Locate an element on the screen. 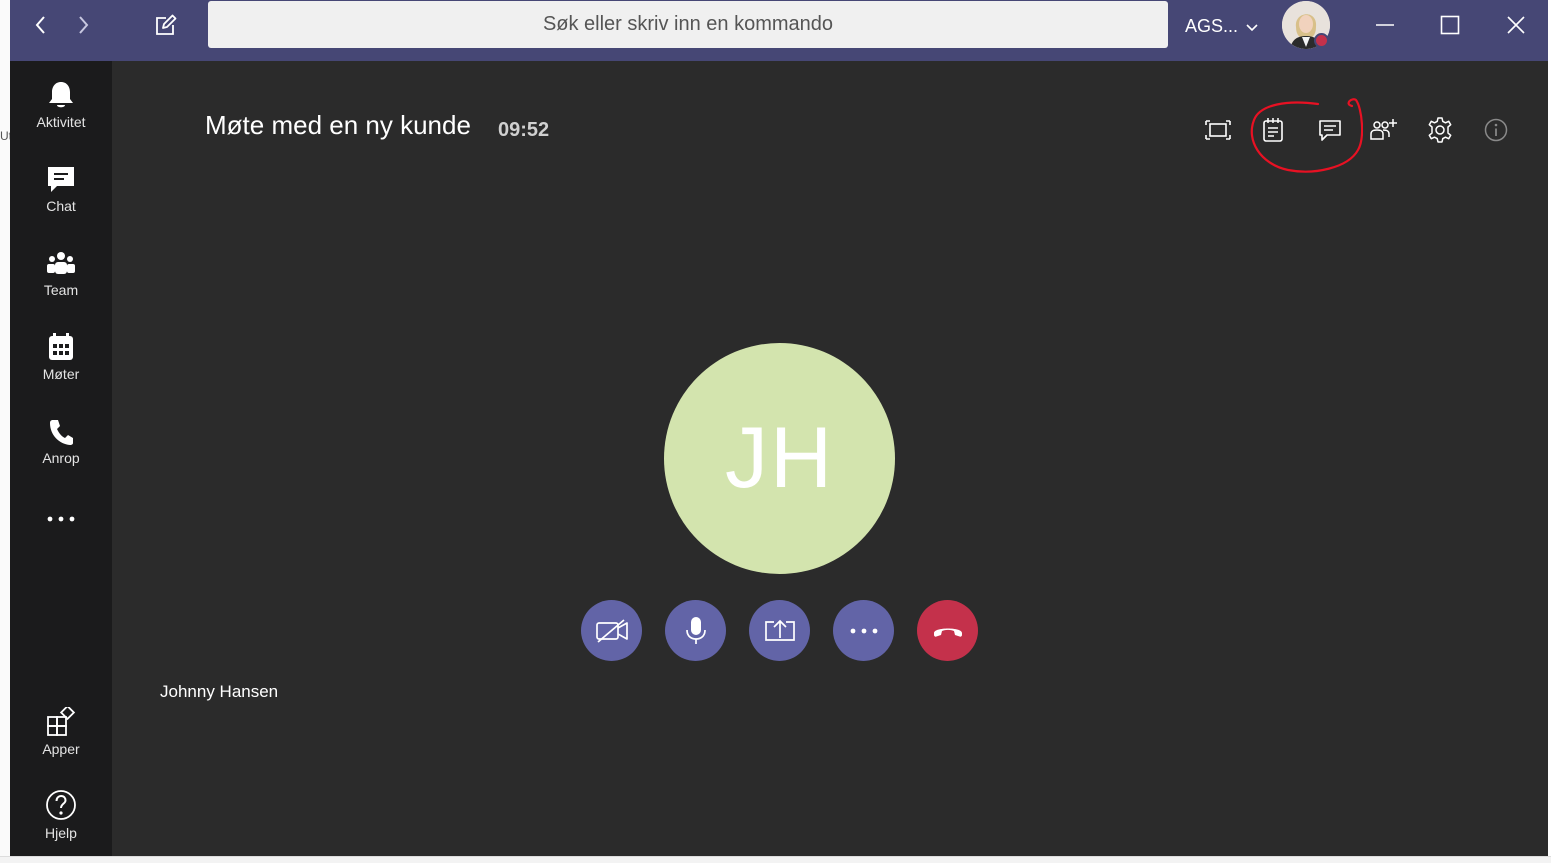  participants-button is located at coordinates (1383, 130).